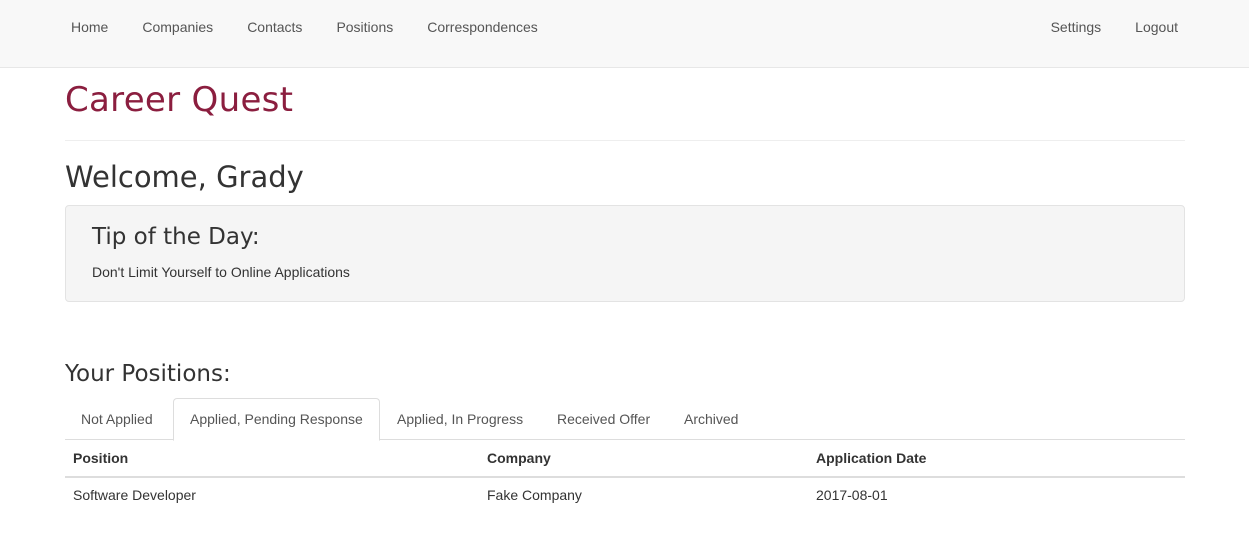 This screenshot has width=1249, height=536. What do you see at coordinates (276, 419) in the screenshot?
I see `tab-applied-pending-response: Applied, Pending Response` at bounding box center [276, 419].